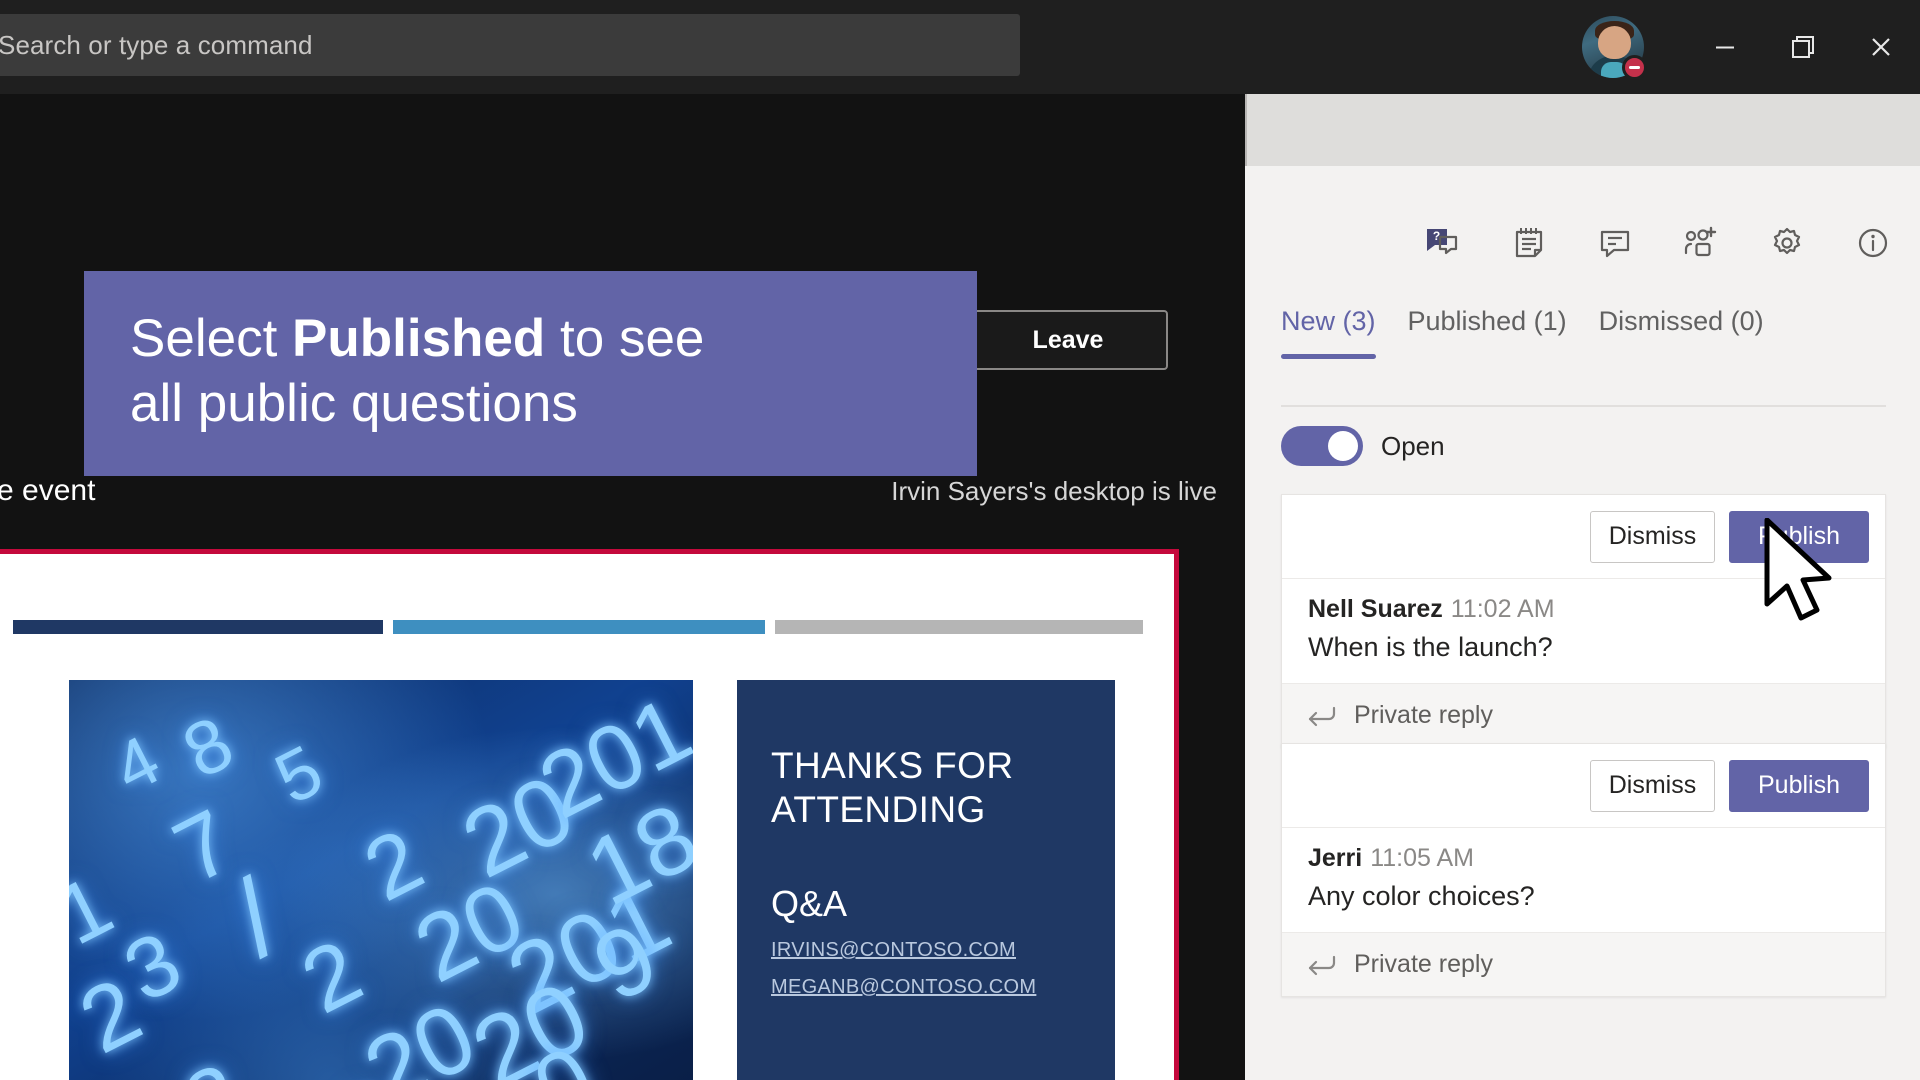  Describe the element at coordinates (1614, 48) in the screenshot. I see `avatar` at that location.